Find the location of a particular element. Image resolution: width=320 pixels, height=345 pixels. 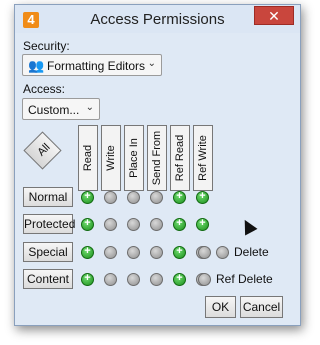

column-header: Place In is located at coordinates (134, 158).